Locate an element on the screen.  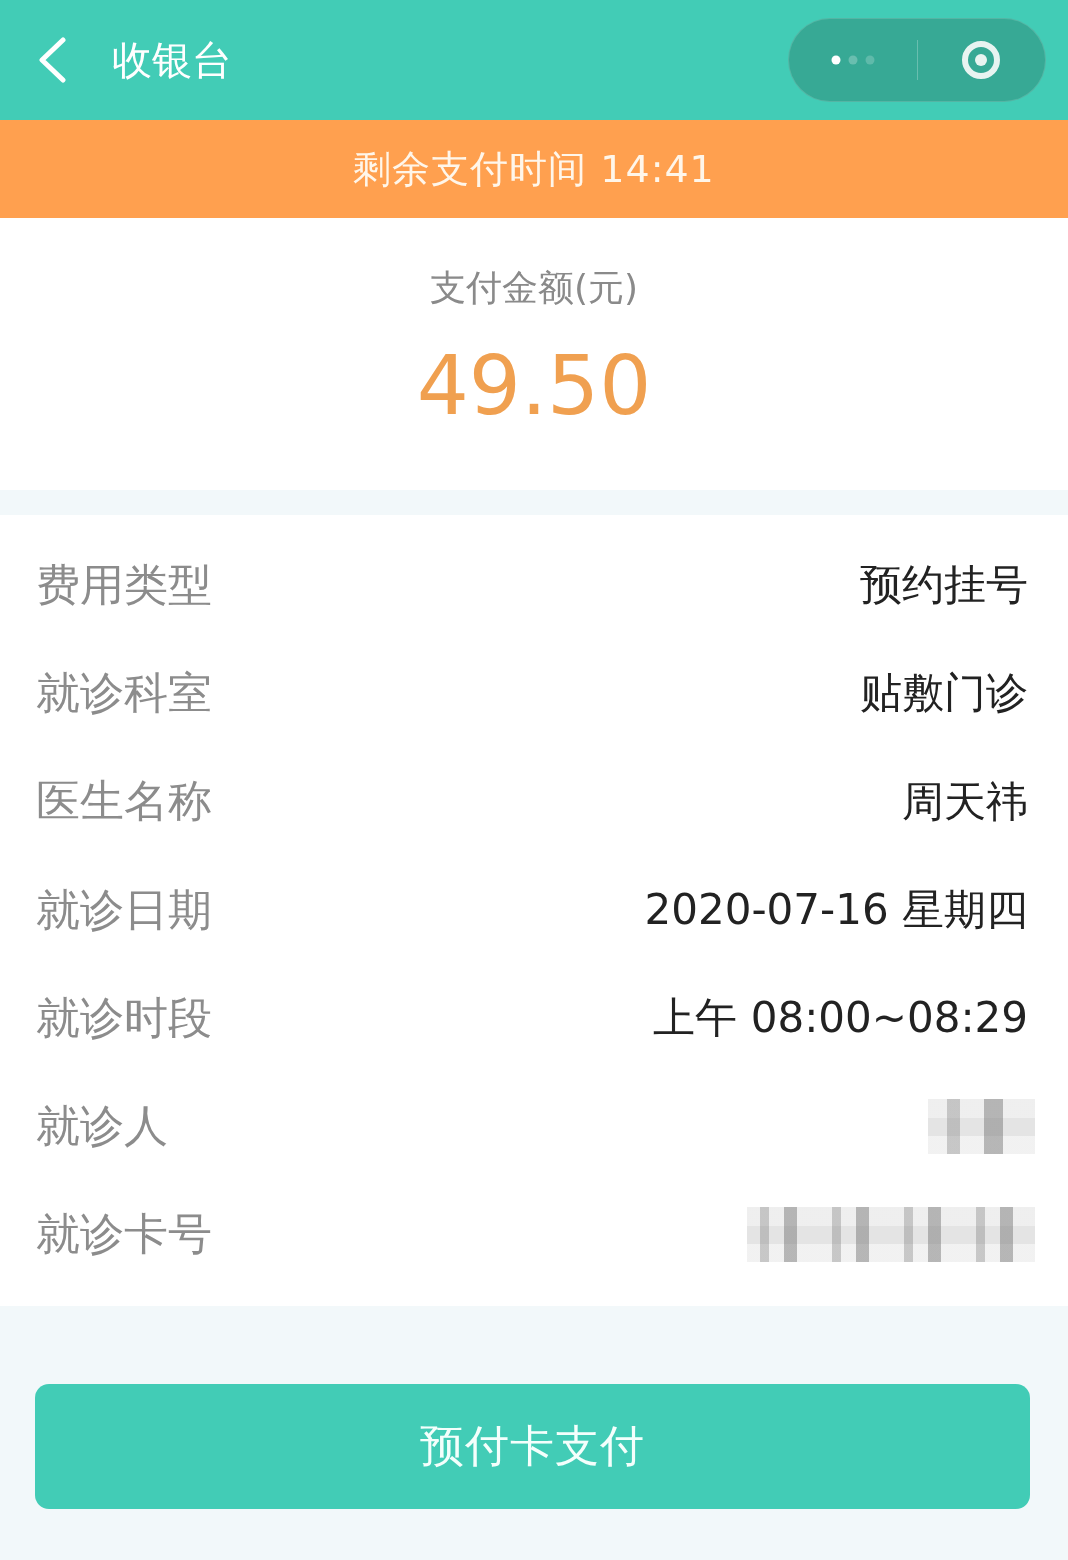
amount-label: 支付金额(元) is located at coordinates (534, 288).